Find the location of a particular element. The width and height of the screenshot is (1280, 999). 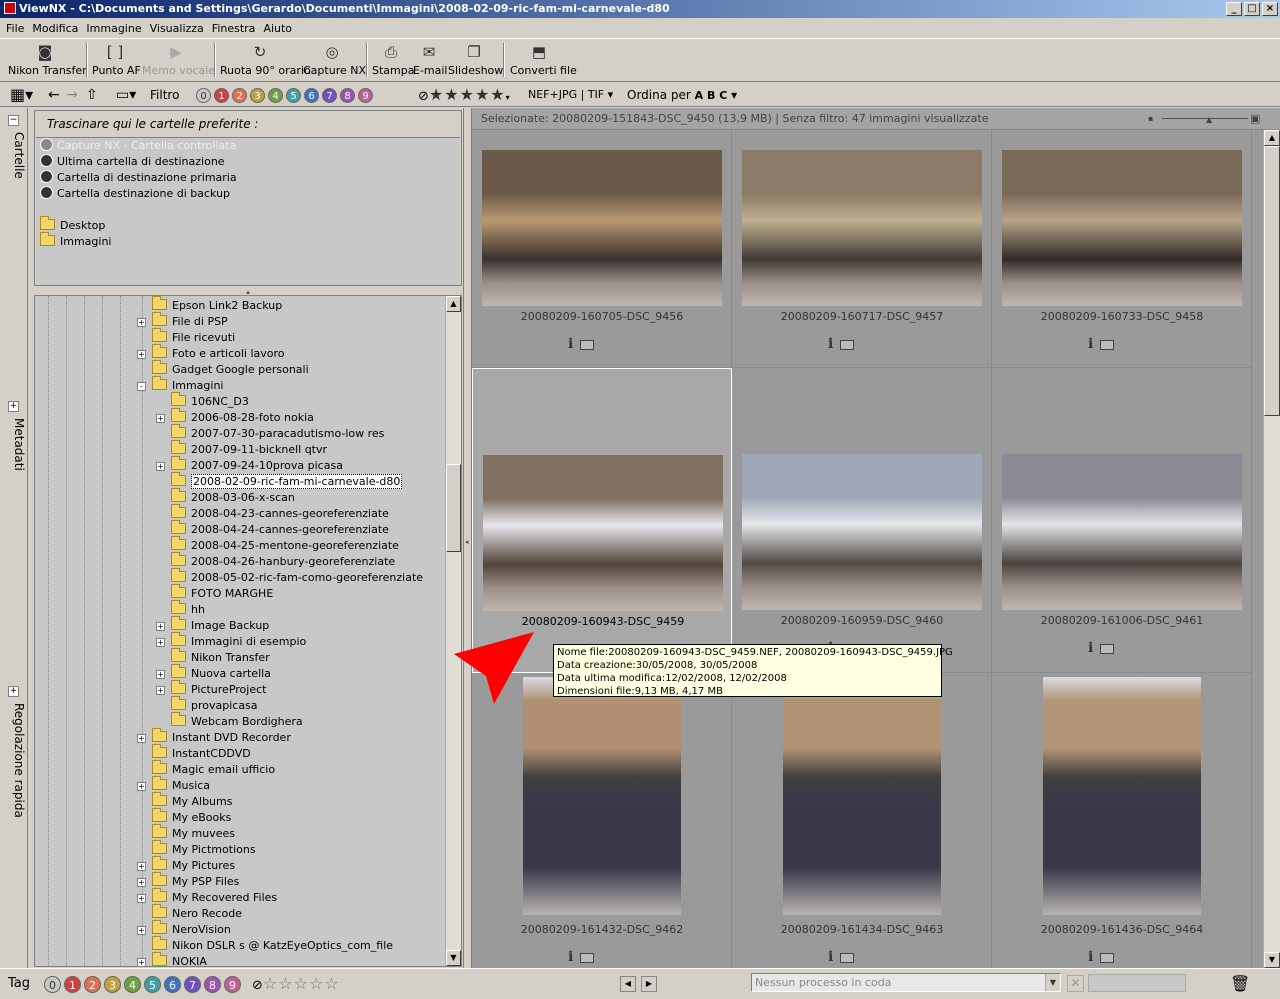

thumbnail-cell: 20080209-161006-DSC_9461 i is located at coordinates (1122, 520).